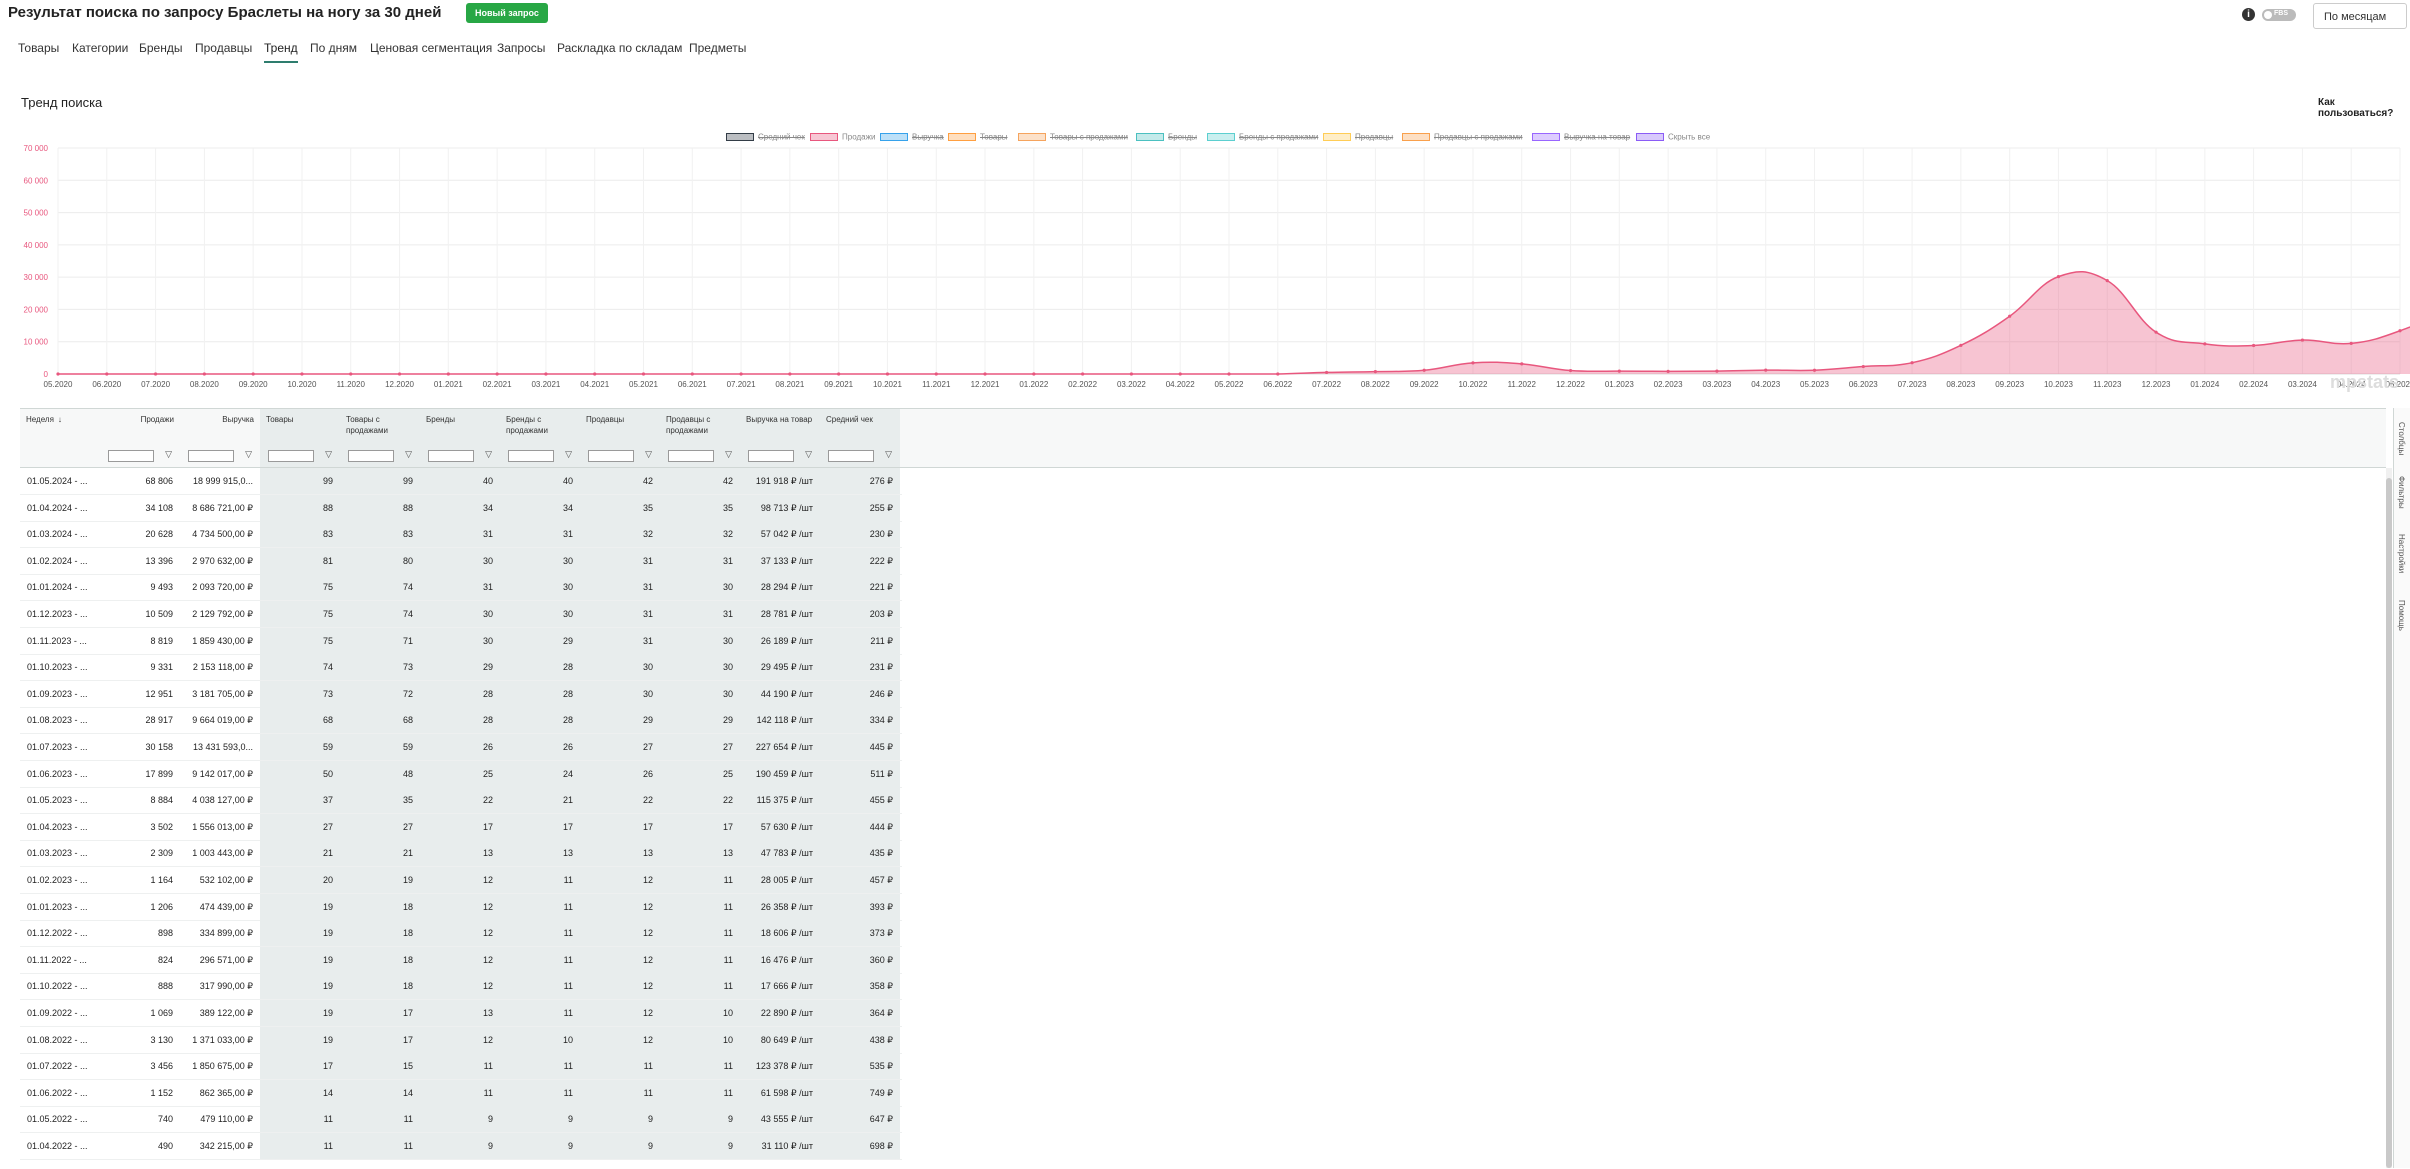 The width and height of the screenshot is (2410, 1169). What do you see at coordinates (2401, 438) in the screenshot?
I see `side-tab-columns: Столбцы` at bounding box center [2401, 438].